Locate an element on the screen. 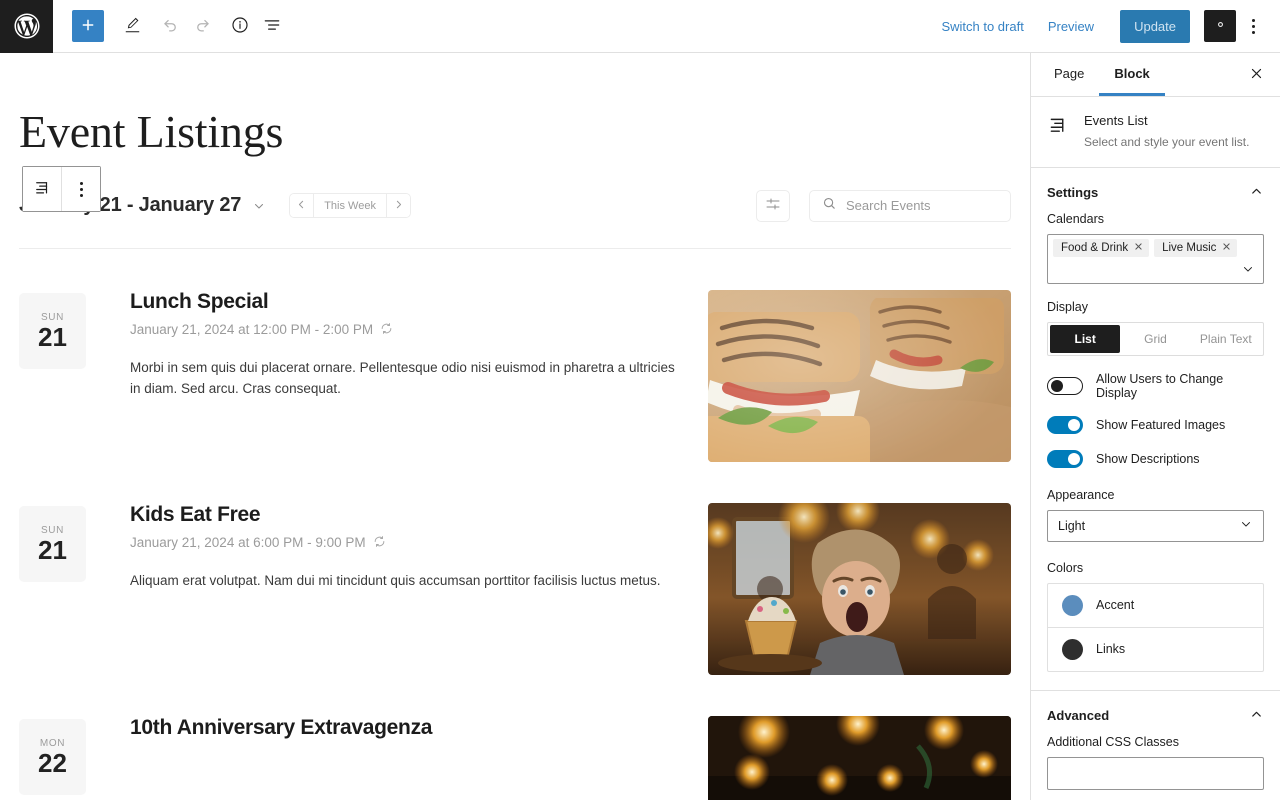  display-option-plain-text: Plain Text is located at coordinates (1226, 339).